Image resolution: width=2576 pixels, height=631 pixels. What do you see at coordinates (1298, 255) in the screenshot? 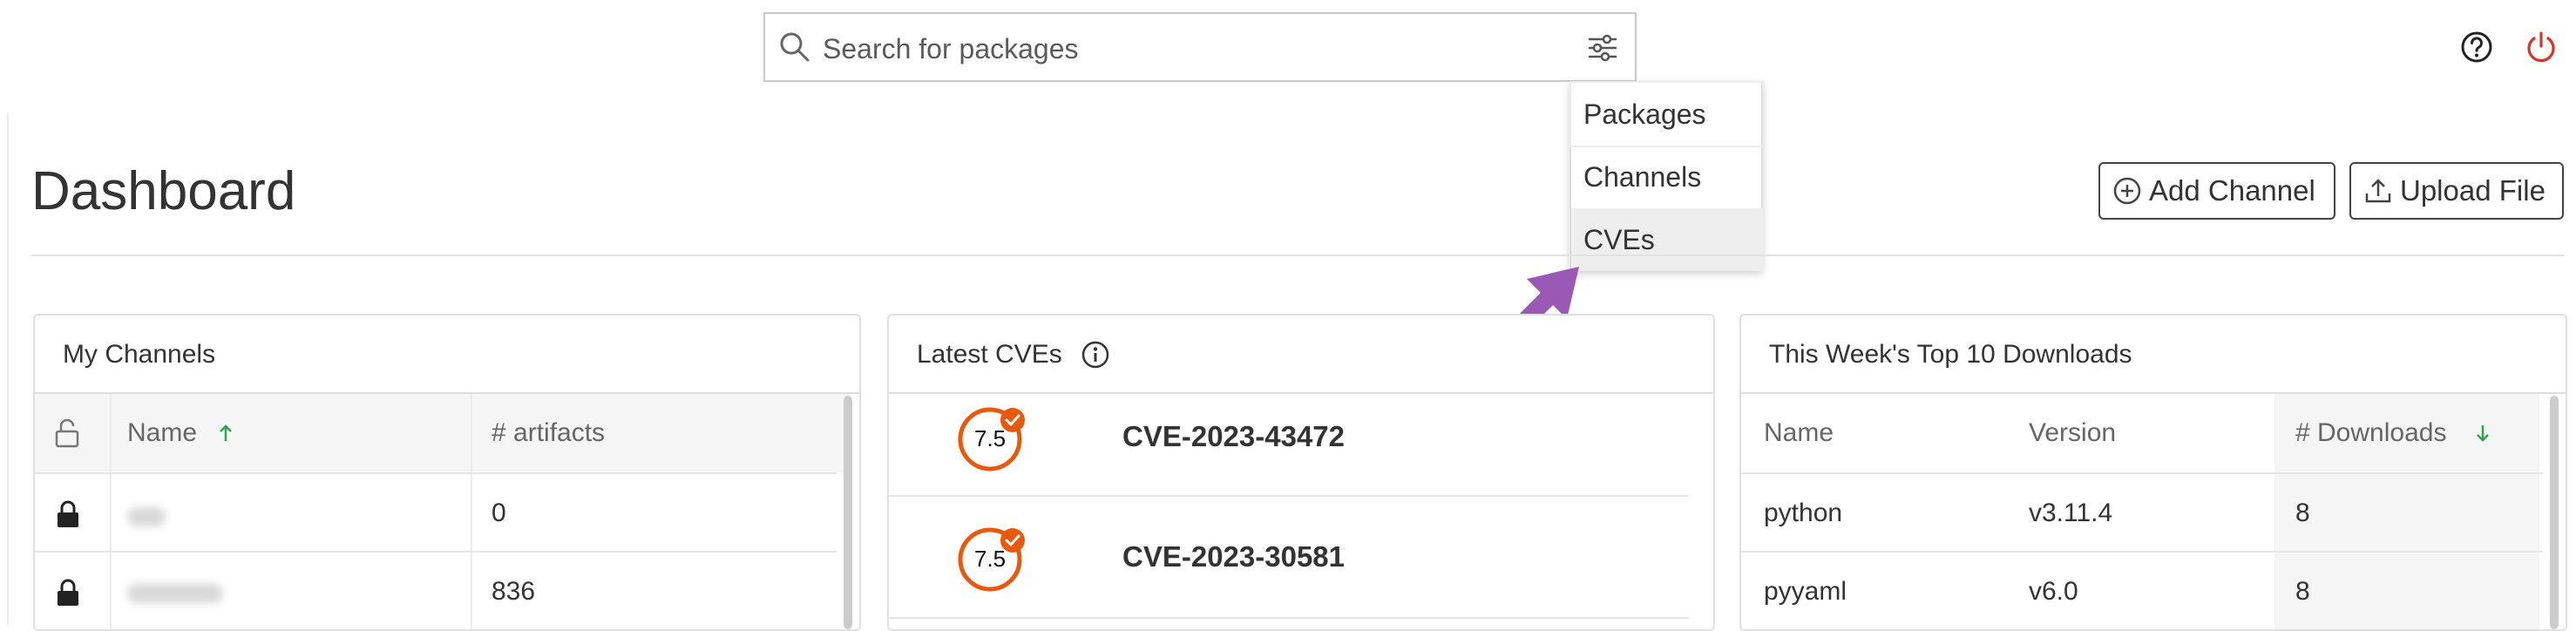
I see `header-divider` at bounding box center [1298, 255].